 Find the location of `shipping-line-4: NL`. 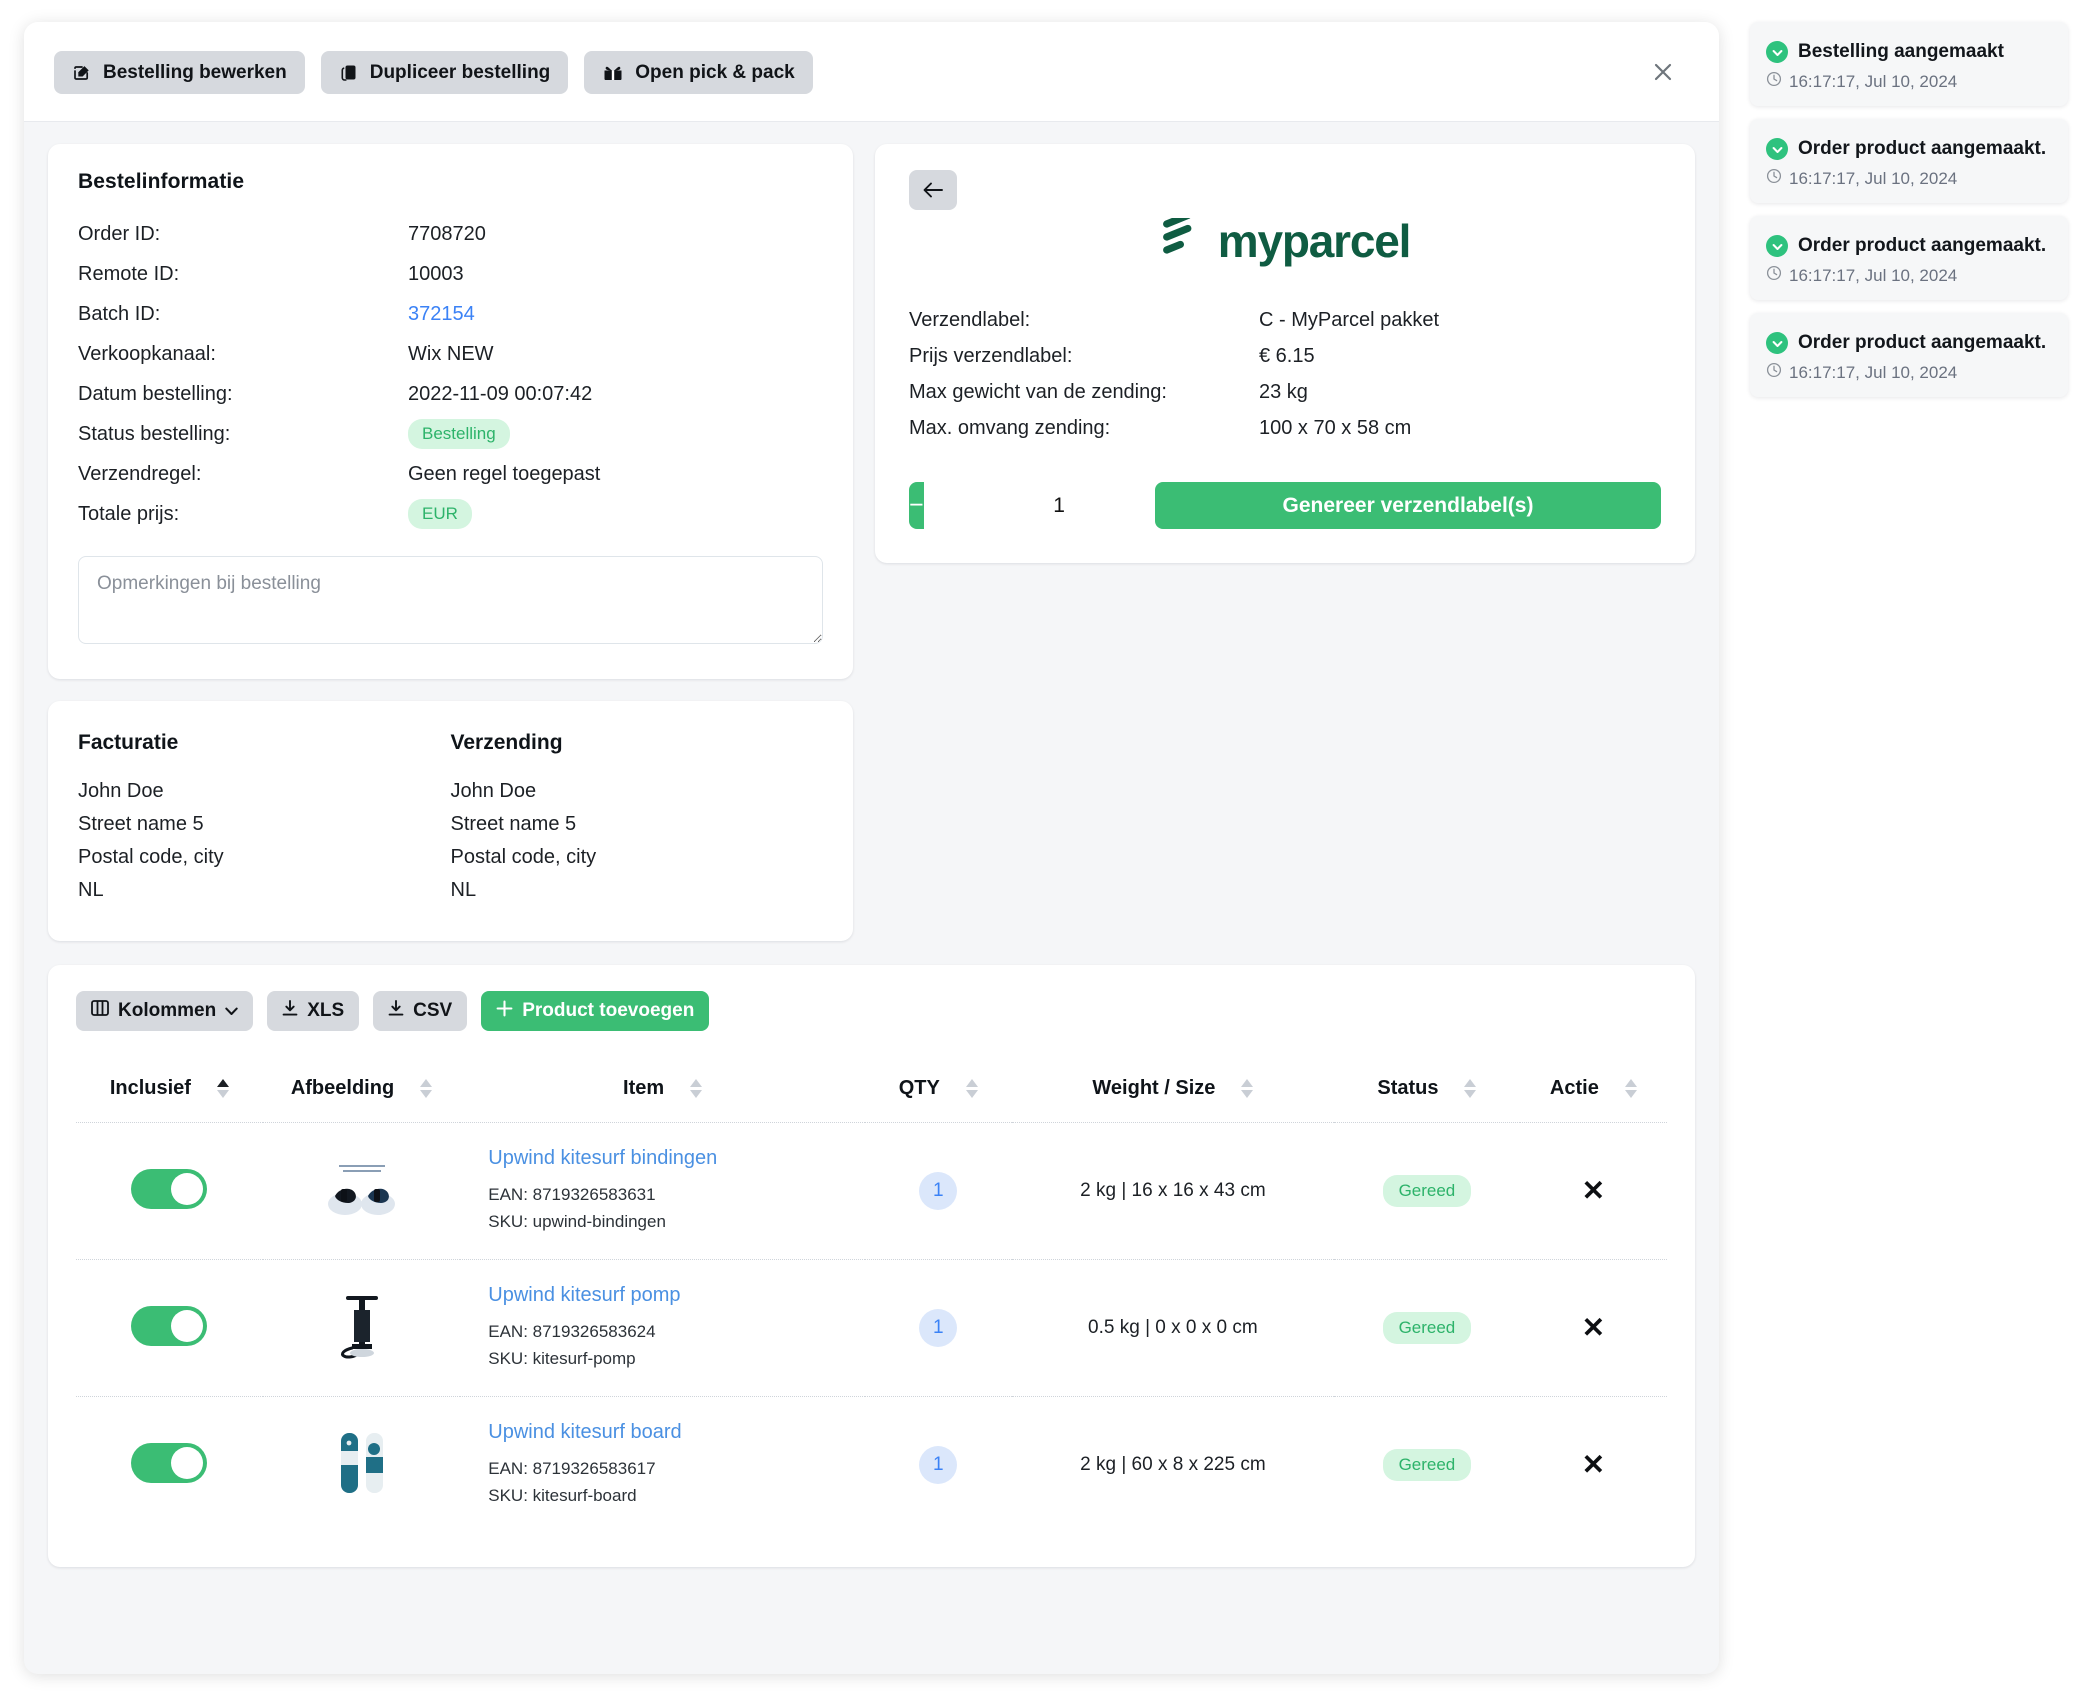

shipping-line-4: NL is located at coordinates (463, 890).